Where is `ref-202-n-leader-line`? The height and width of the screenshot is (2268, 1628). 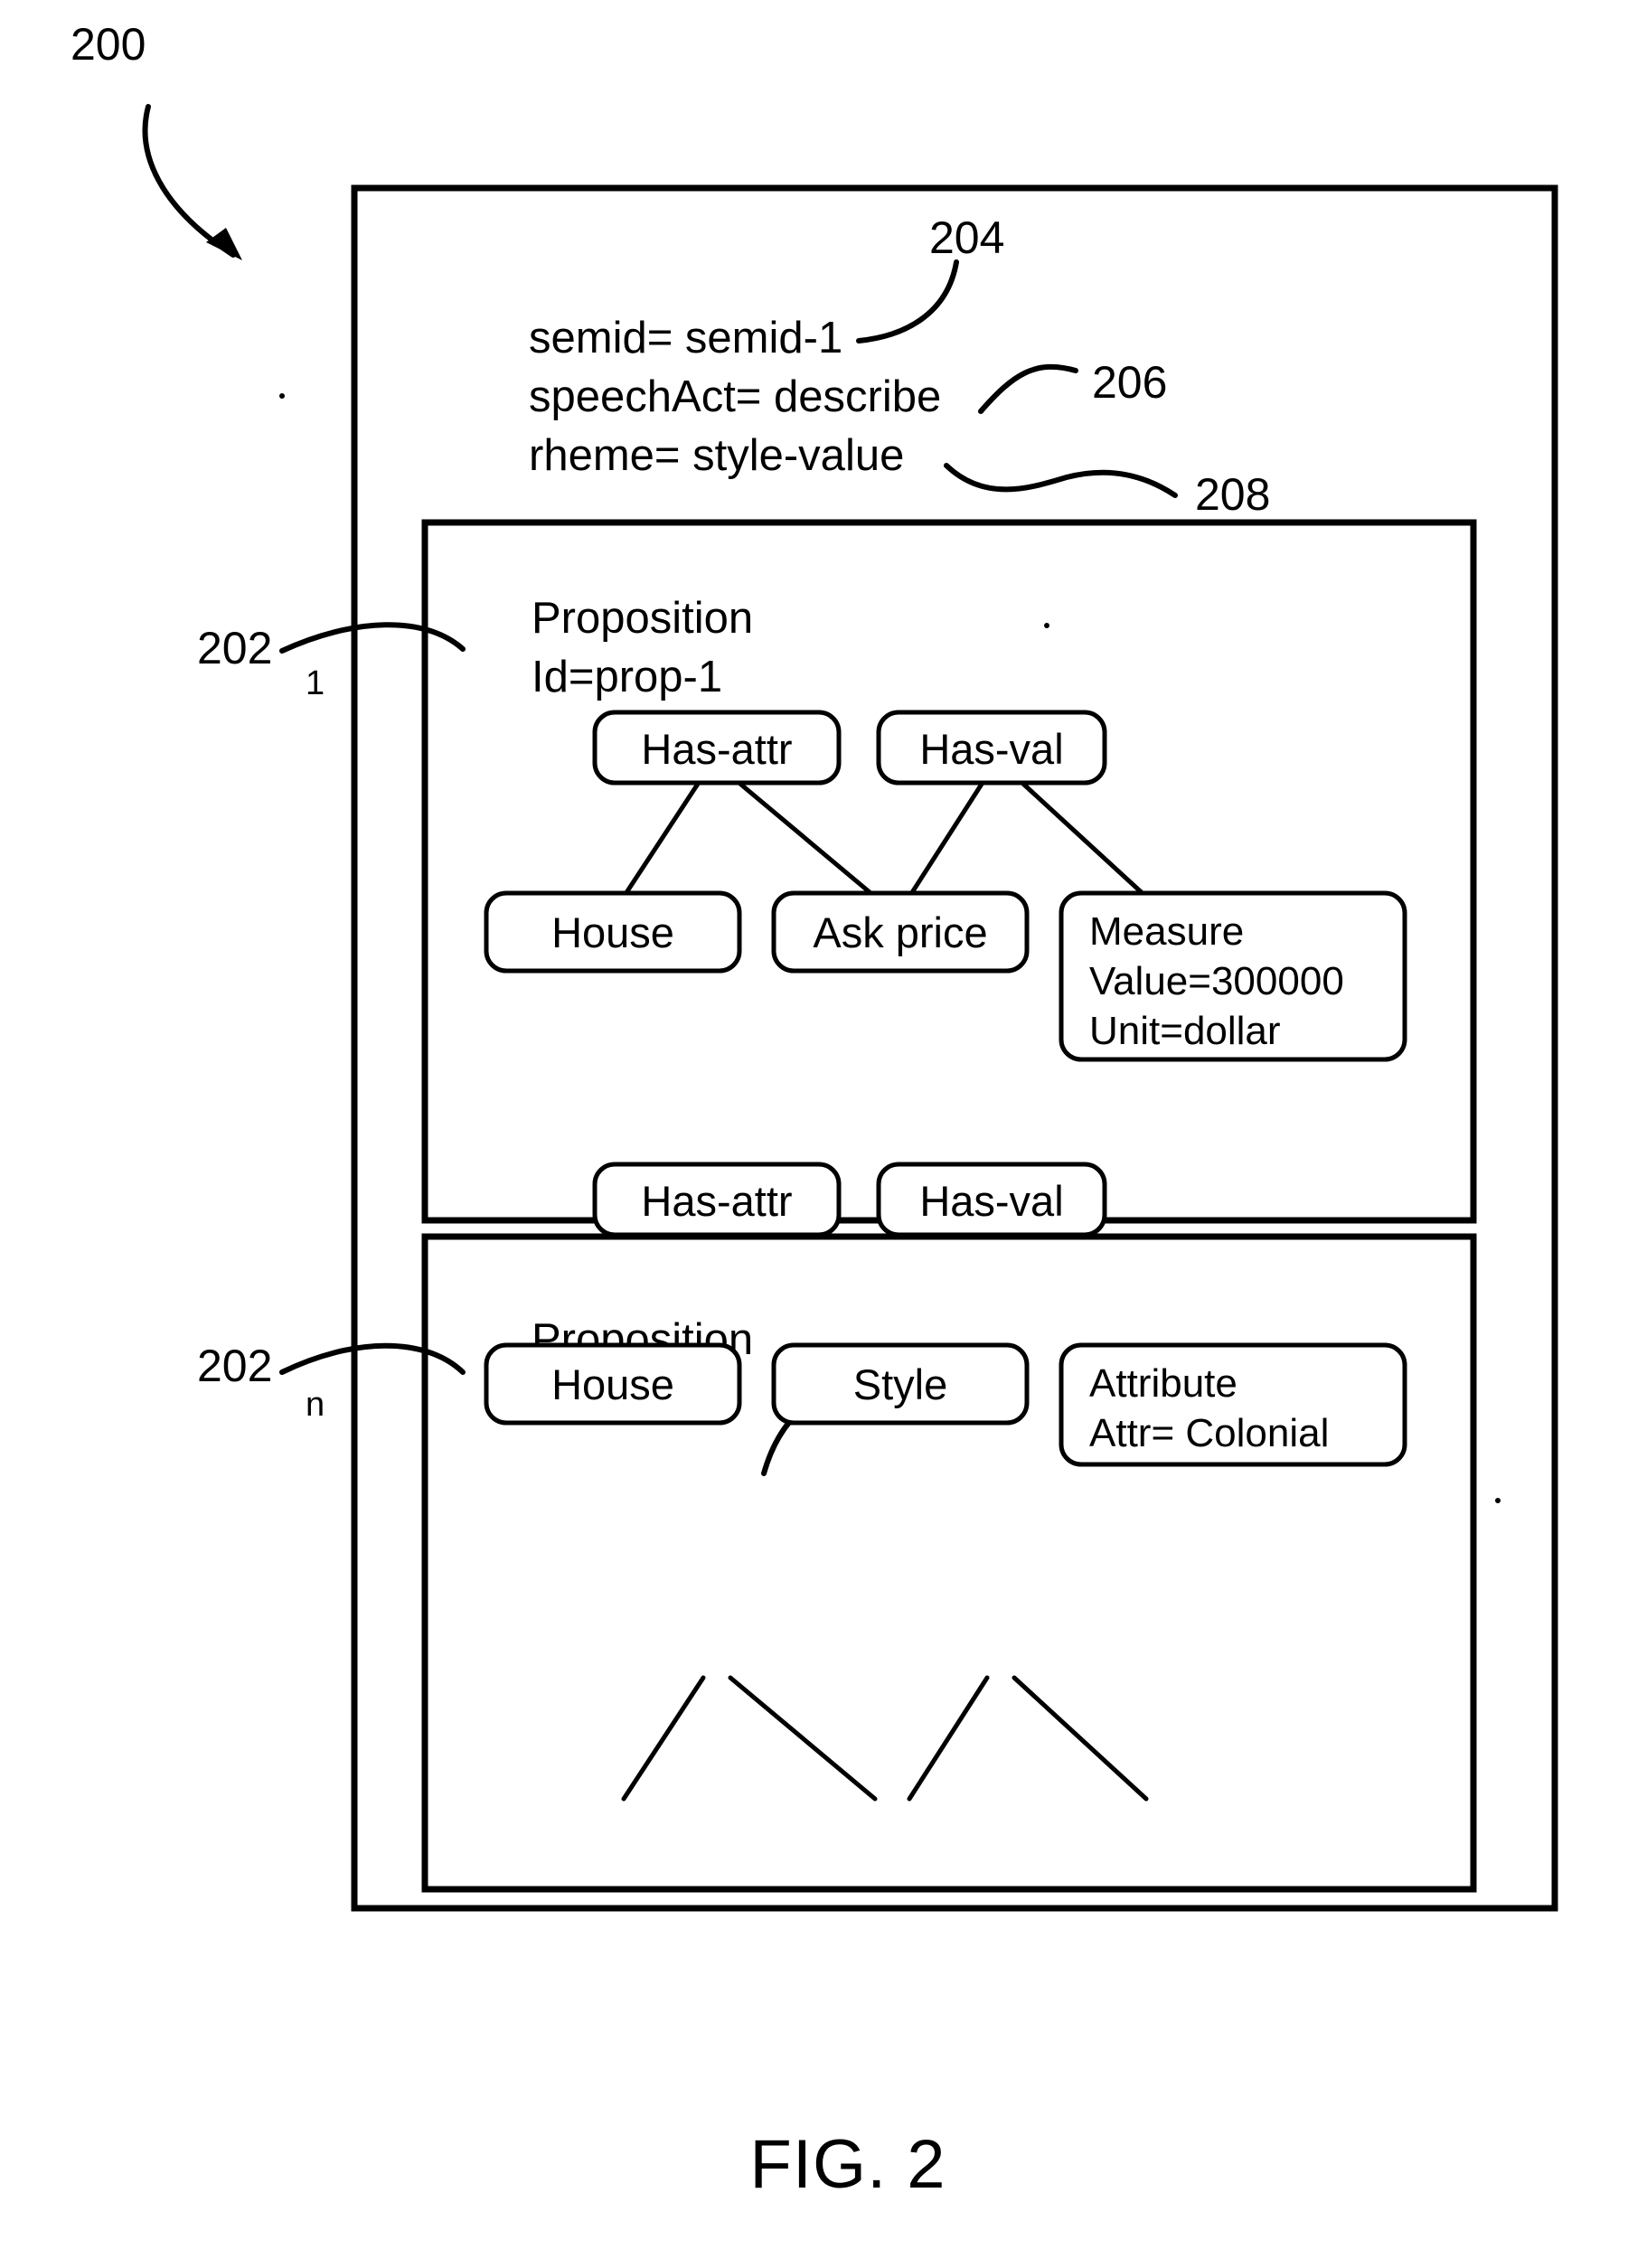 ref-202-n-leader-line is located at coordinates (372, 1358).